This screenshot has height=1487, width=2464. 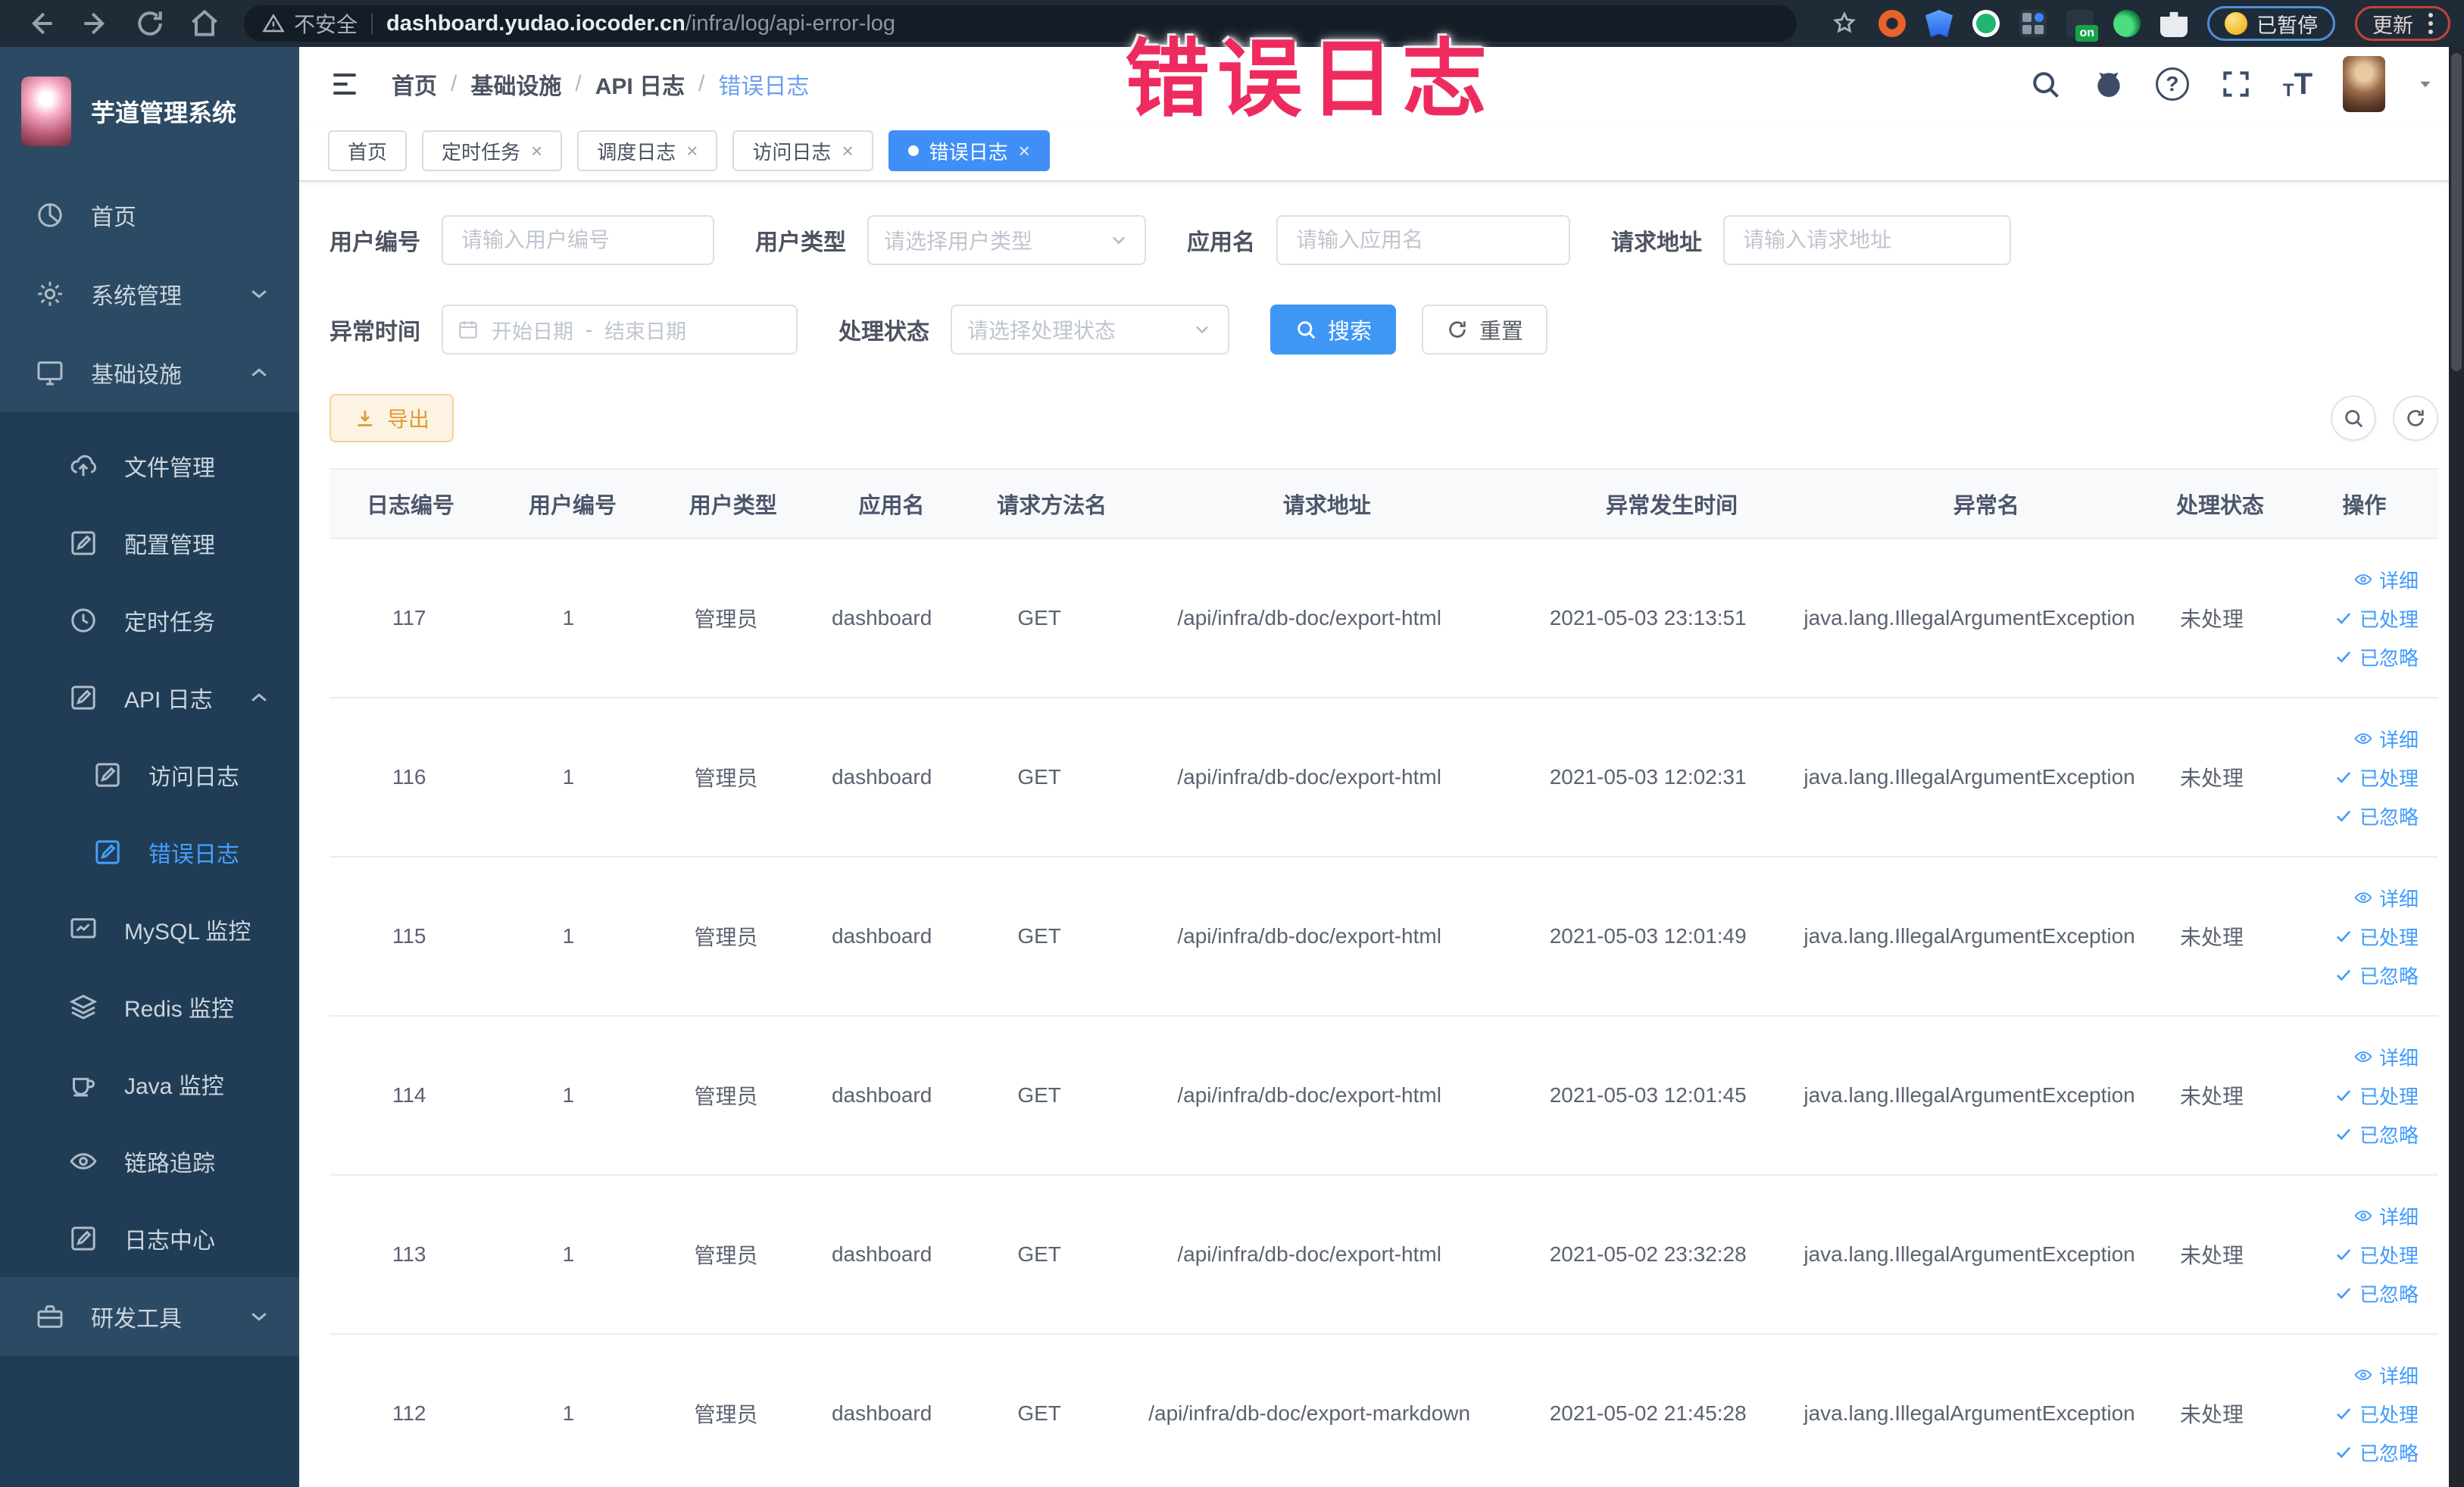 I want to click on browser-scrollbar, so click(x=2456, y=767).